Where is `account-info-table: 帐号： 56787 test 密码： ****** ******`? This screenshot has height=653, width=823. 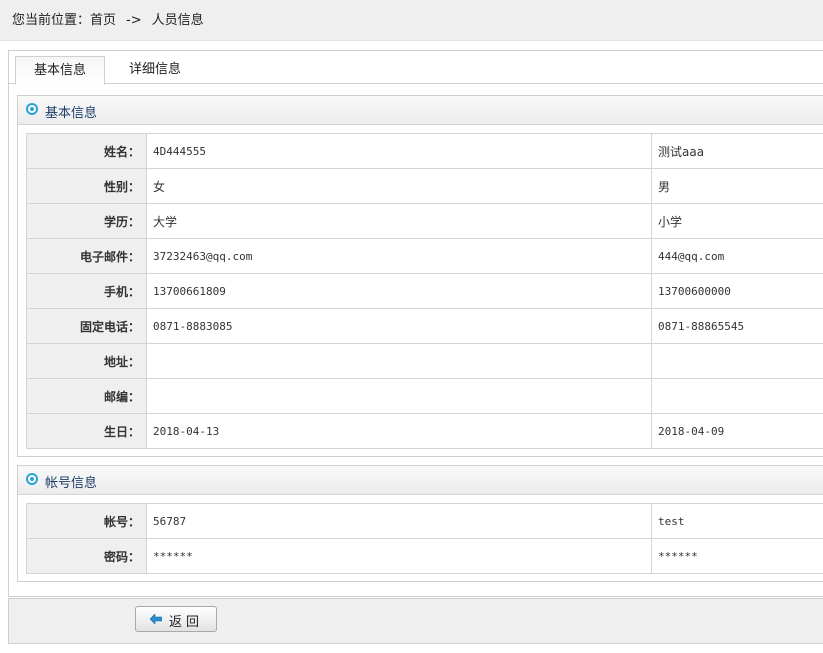
account-info-table: 帐号： 56787 test 密码： ****** ****** is located at coordinates (424, 538).